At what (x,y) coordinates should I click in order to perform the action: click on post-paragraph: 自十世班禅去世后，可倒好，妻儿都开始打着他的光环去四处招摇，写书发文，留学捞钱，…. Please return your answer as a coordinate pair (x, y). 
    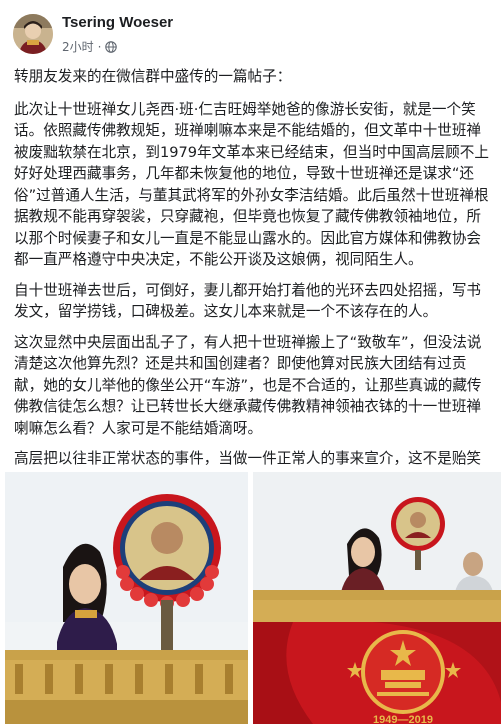
    Looking at the image, I should click on (248, 301).